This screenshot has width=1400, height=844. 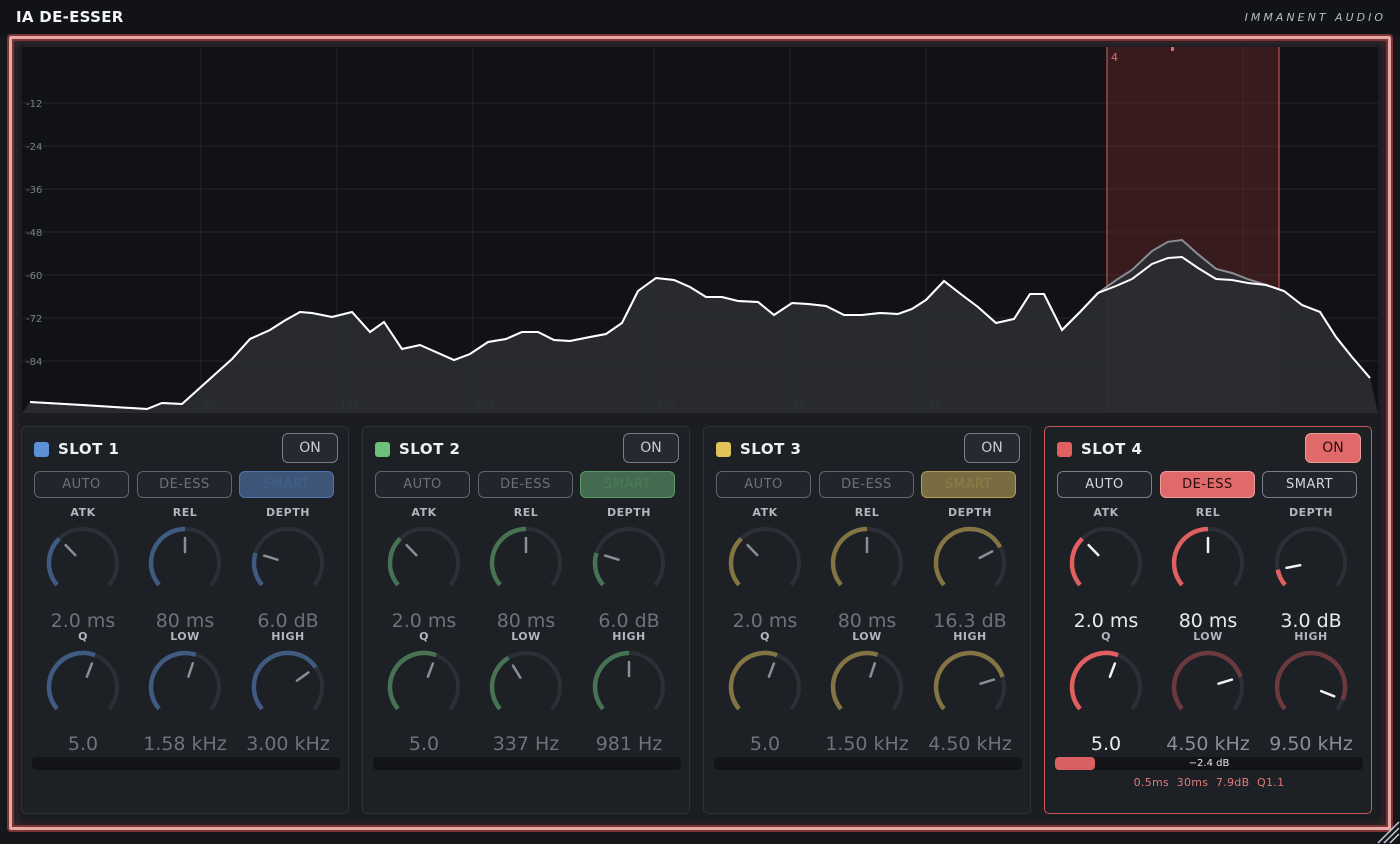 I want to click on knob-value-depth: 3.0 dB, so click(x=1311, y=621).